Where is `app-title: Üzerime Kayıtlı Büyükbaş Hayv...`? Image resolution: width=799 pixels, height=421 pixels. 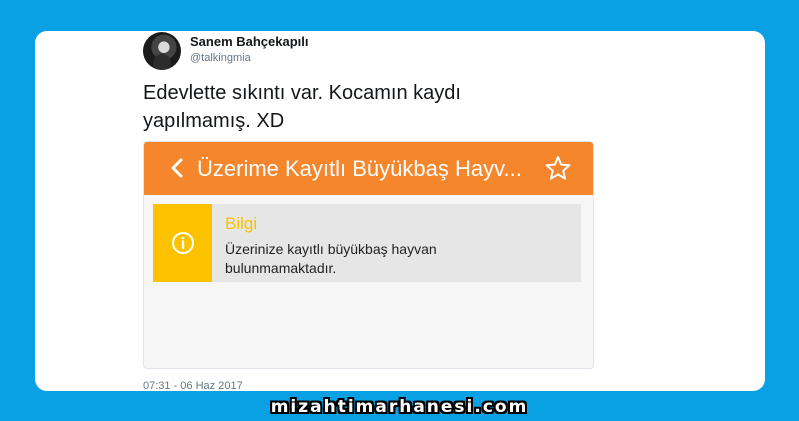
app-title: Üzerime Kayıtlı Büyükbaş Hayv... is located at coordinates (359, 168).